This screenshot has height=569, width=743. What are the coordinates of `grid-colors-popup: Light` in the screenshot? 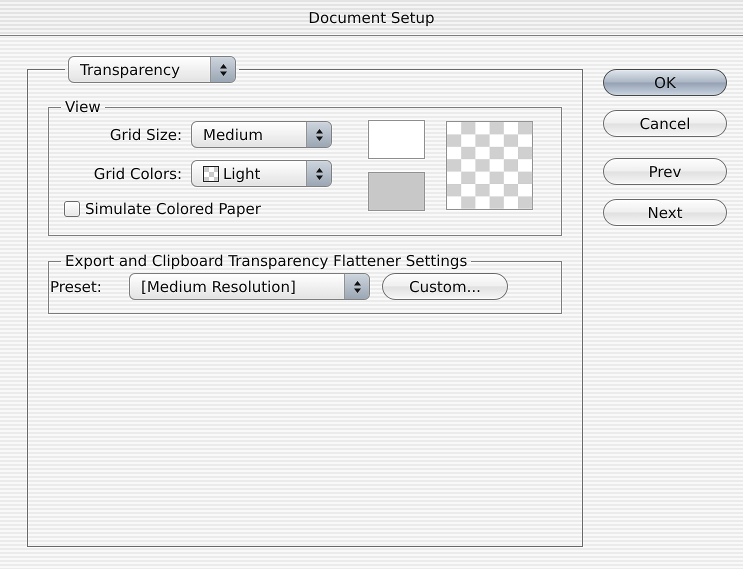 It's located at (261, 173).